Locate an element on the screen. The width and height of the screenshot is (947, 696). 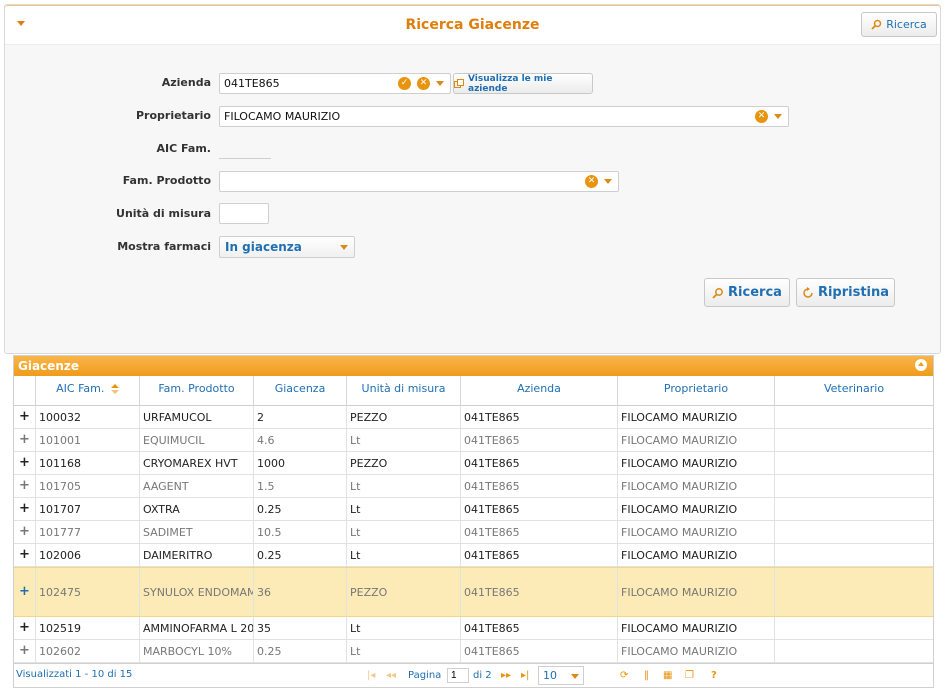
windows-icon: ❐ is located at coordinates (689, 675).